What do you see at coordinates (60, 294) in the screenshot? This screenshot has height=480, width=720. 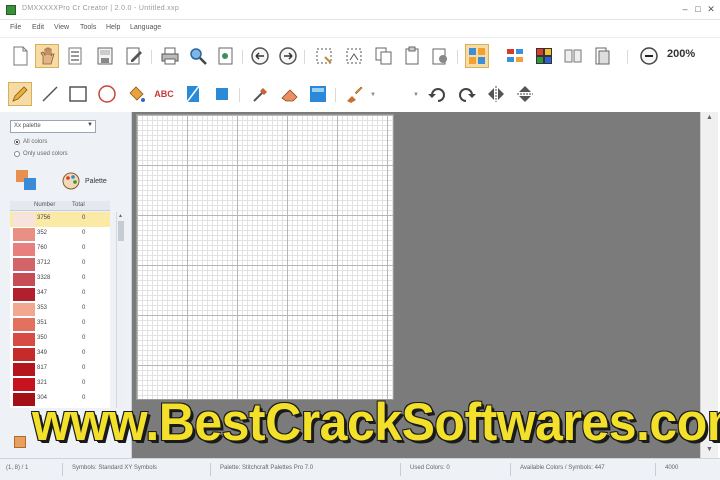 I see `table-row: 347 0` at bounding box center [60, 294].